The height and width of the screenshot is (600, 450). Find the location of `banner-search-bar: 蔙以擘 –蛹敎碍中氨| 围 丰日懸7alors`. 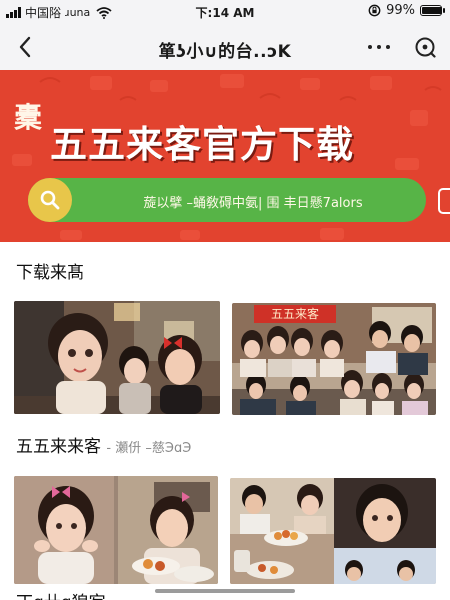

banner-search-bar: 蔙以擘 –蛹敎碍中氨| 围 丰日懸7alors is located at coordinates (227, 200).